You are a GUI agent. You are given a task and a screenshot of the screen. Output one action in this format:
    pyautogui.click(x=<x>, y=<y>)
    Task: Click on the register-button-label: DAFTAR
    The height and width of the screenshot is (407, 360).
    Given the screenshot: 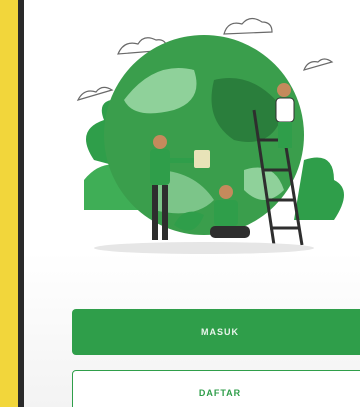 What is the action you would take?
    pyautogui.click(x=220, y=393)
    